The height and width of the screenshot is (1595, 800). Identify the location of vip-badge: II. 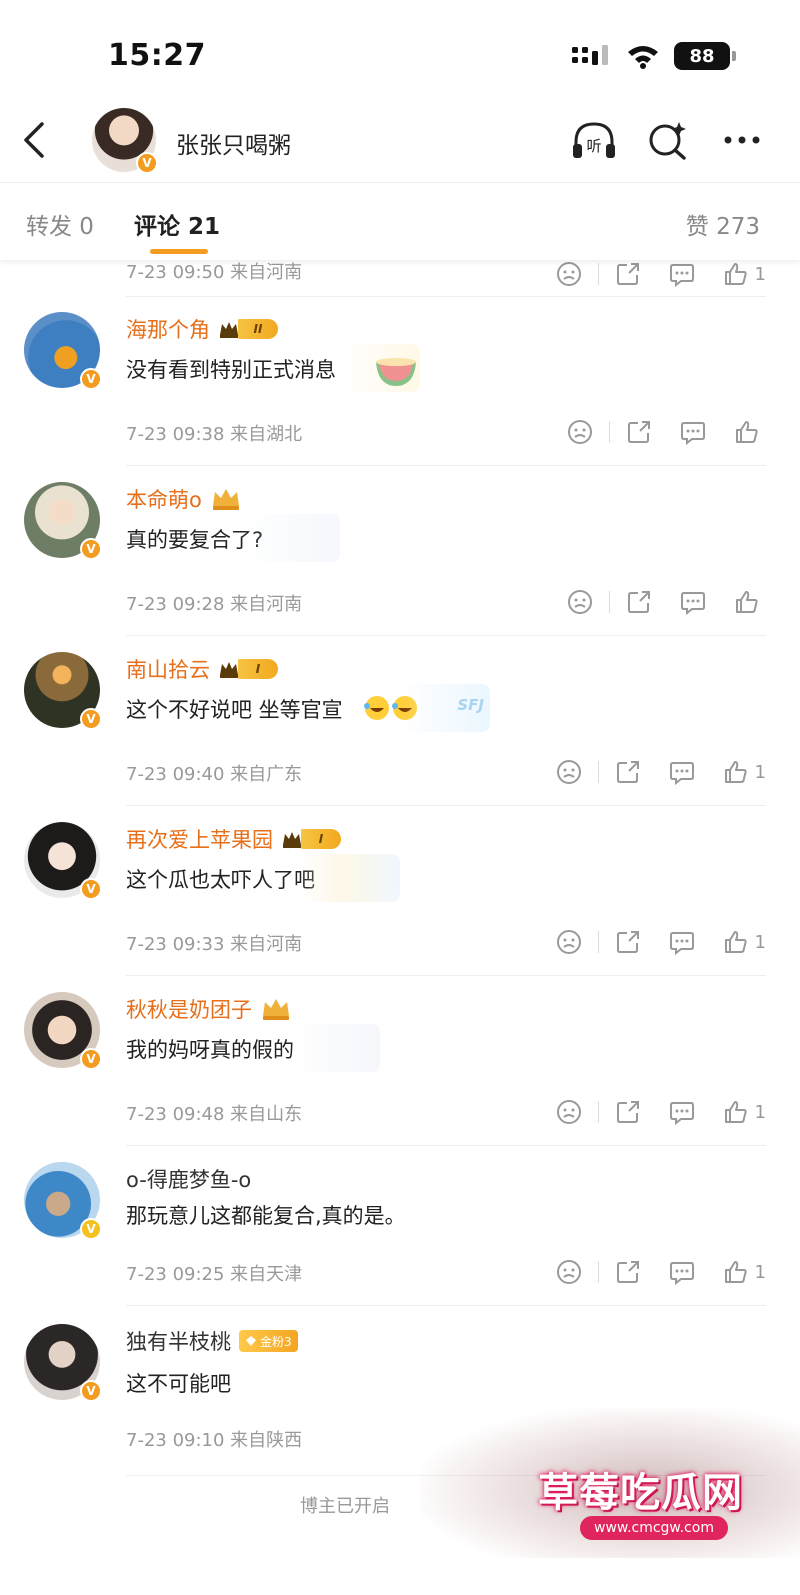
(248, 329).